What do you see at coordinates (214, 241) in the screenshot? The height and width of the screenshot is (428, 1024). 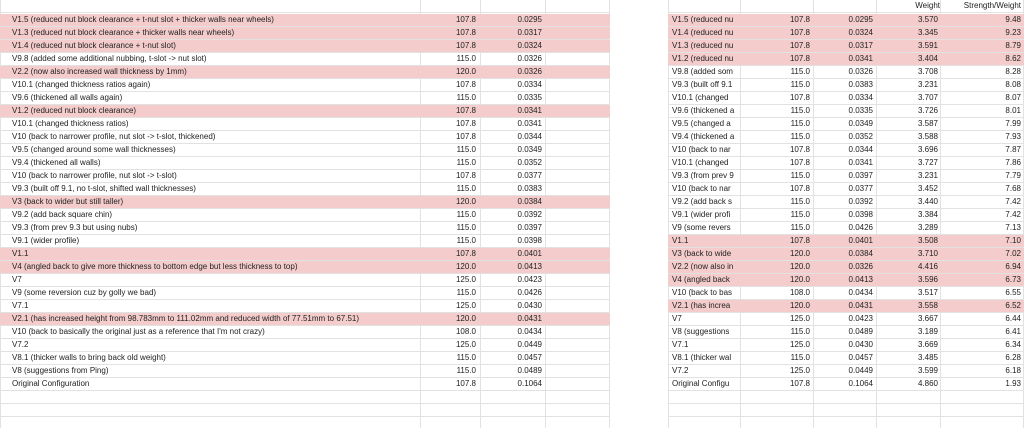 I see `version-description-cell: V9.1 (wider profile)` at bounding box center [214, 241].